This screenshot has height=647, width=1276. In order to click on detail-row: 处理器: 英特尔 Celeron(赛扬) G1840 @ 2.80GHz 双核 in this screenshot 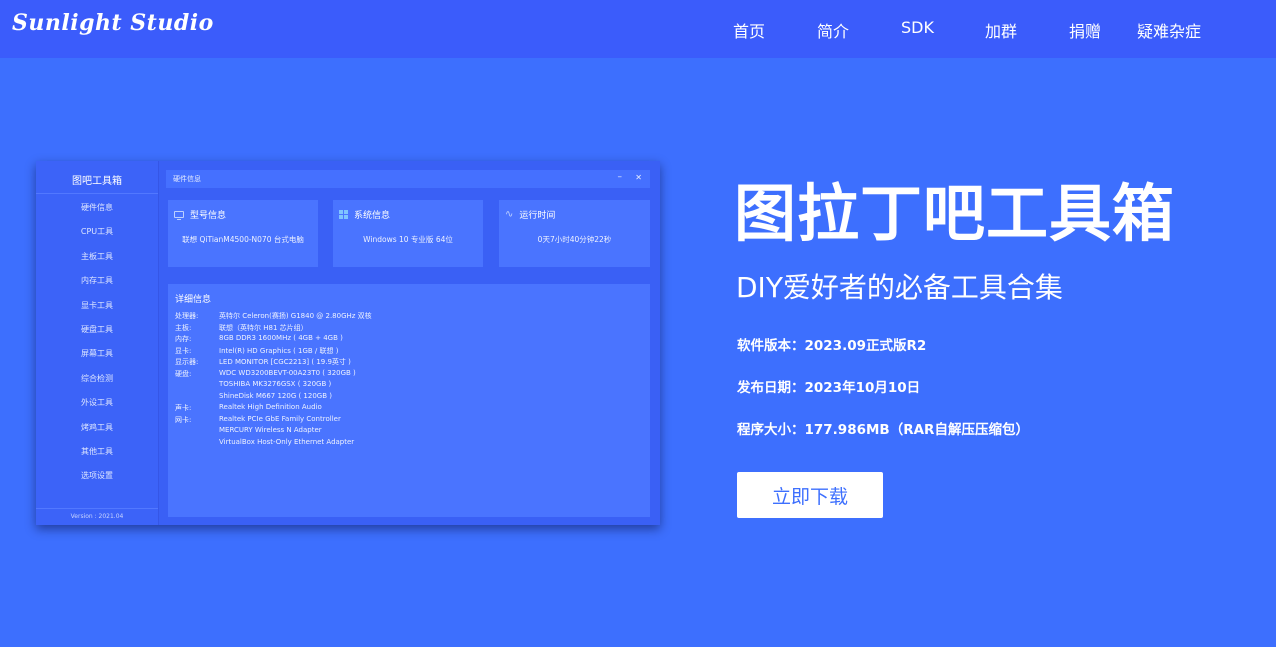, I will do `click(273, 317)`.